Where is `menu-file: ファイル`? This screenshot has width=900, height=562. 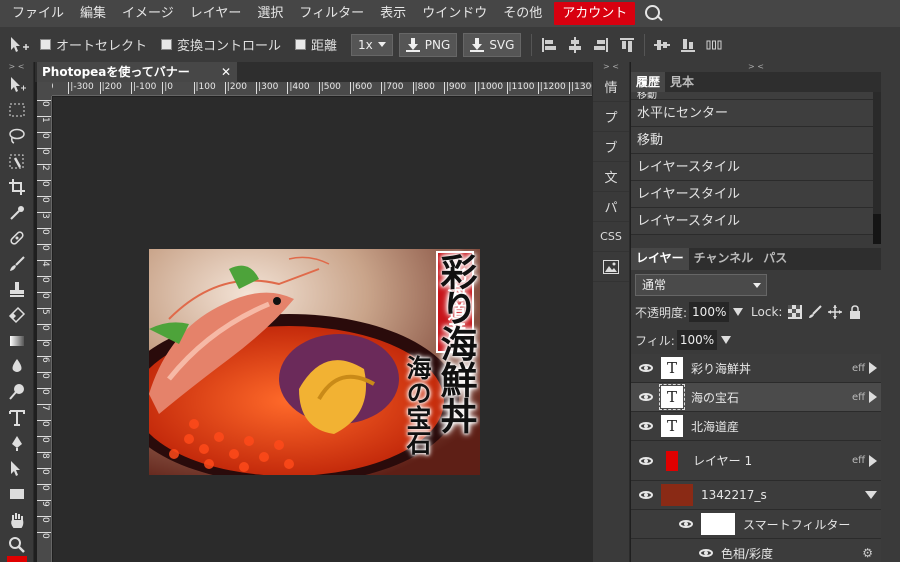
menu-file: ファイル is located at coordinates (38, 13).